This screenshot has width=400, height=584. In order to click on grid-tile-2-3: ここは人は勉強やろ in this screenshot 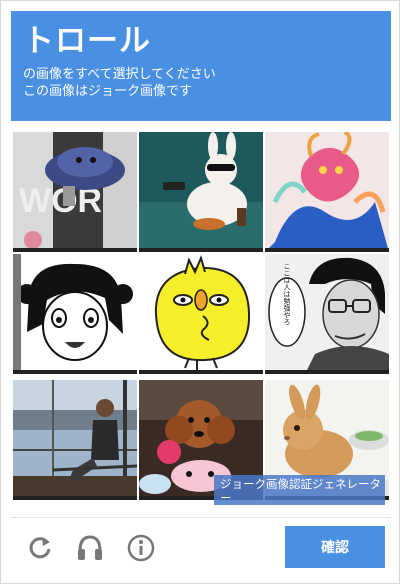, I will do `click(327, 314)`.